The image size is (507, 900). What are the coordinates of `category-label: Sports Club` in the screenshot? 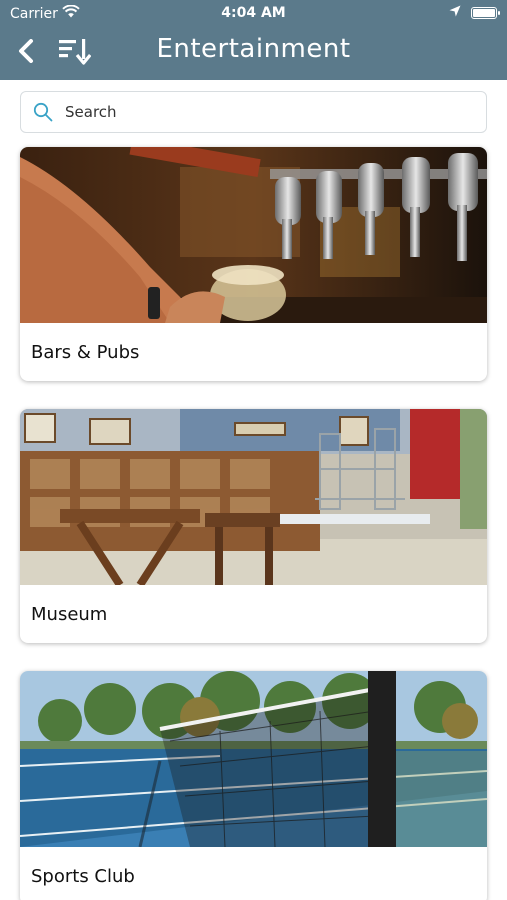 It's located at (83, 876).